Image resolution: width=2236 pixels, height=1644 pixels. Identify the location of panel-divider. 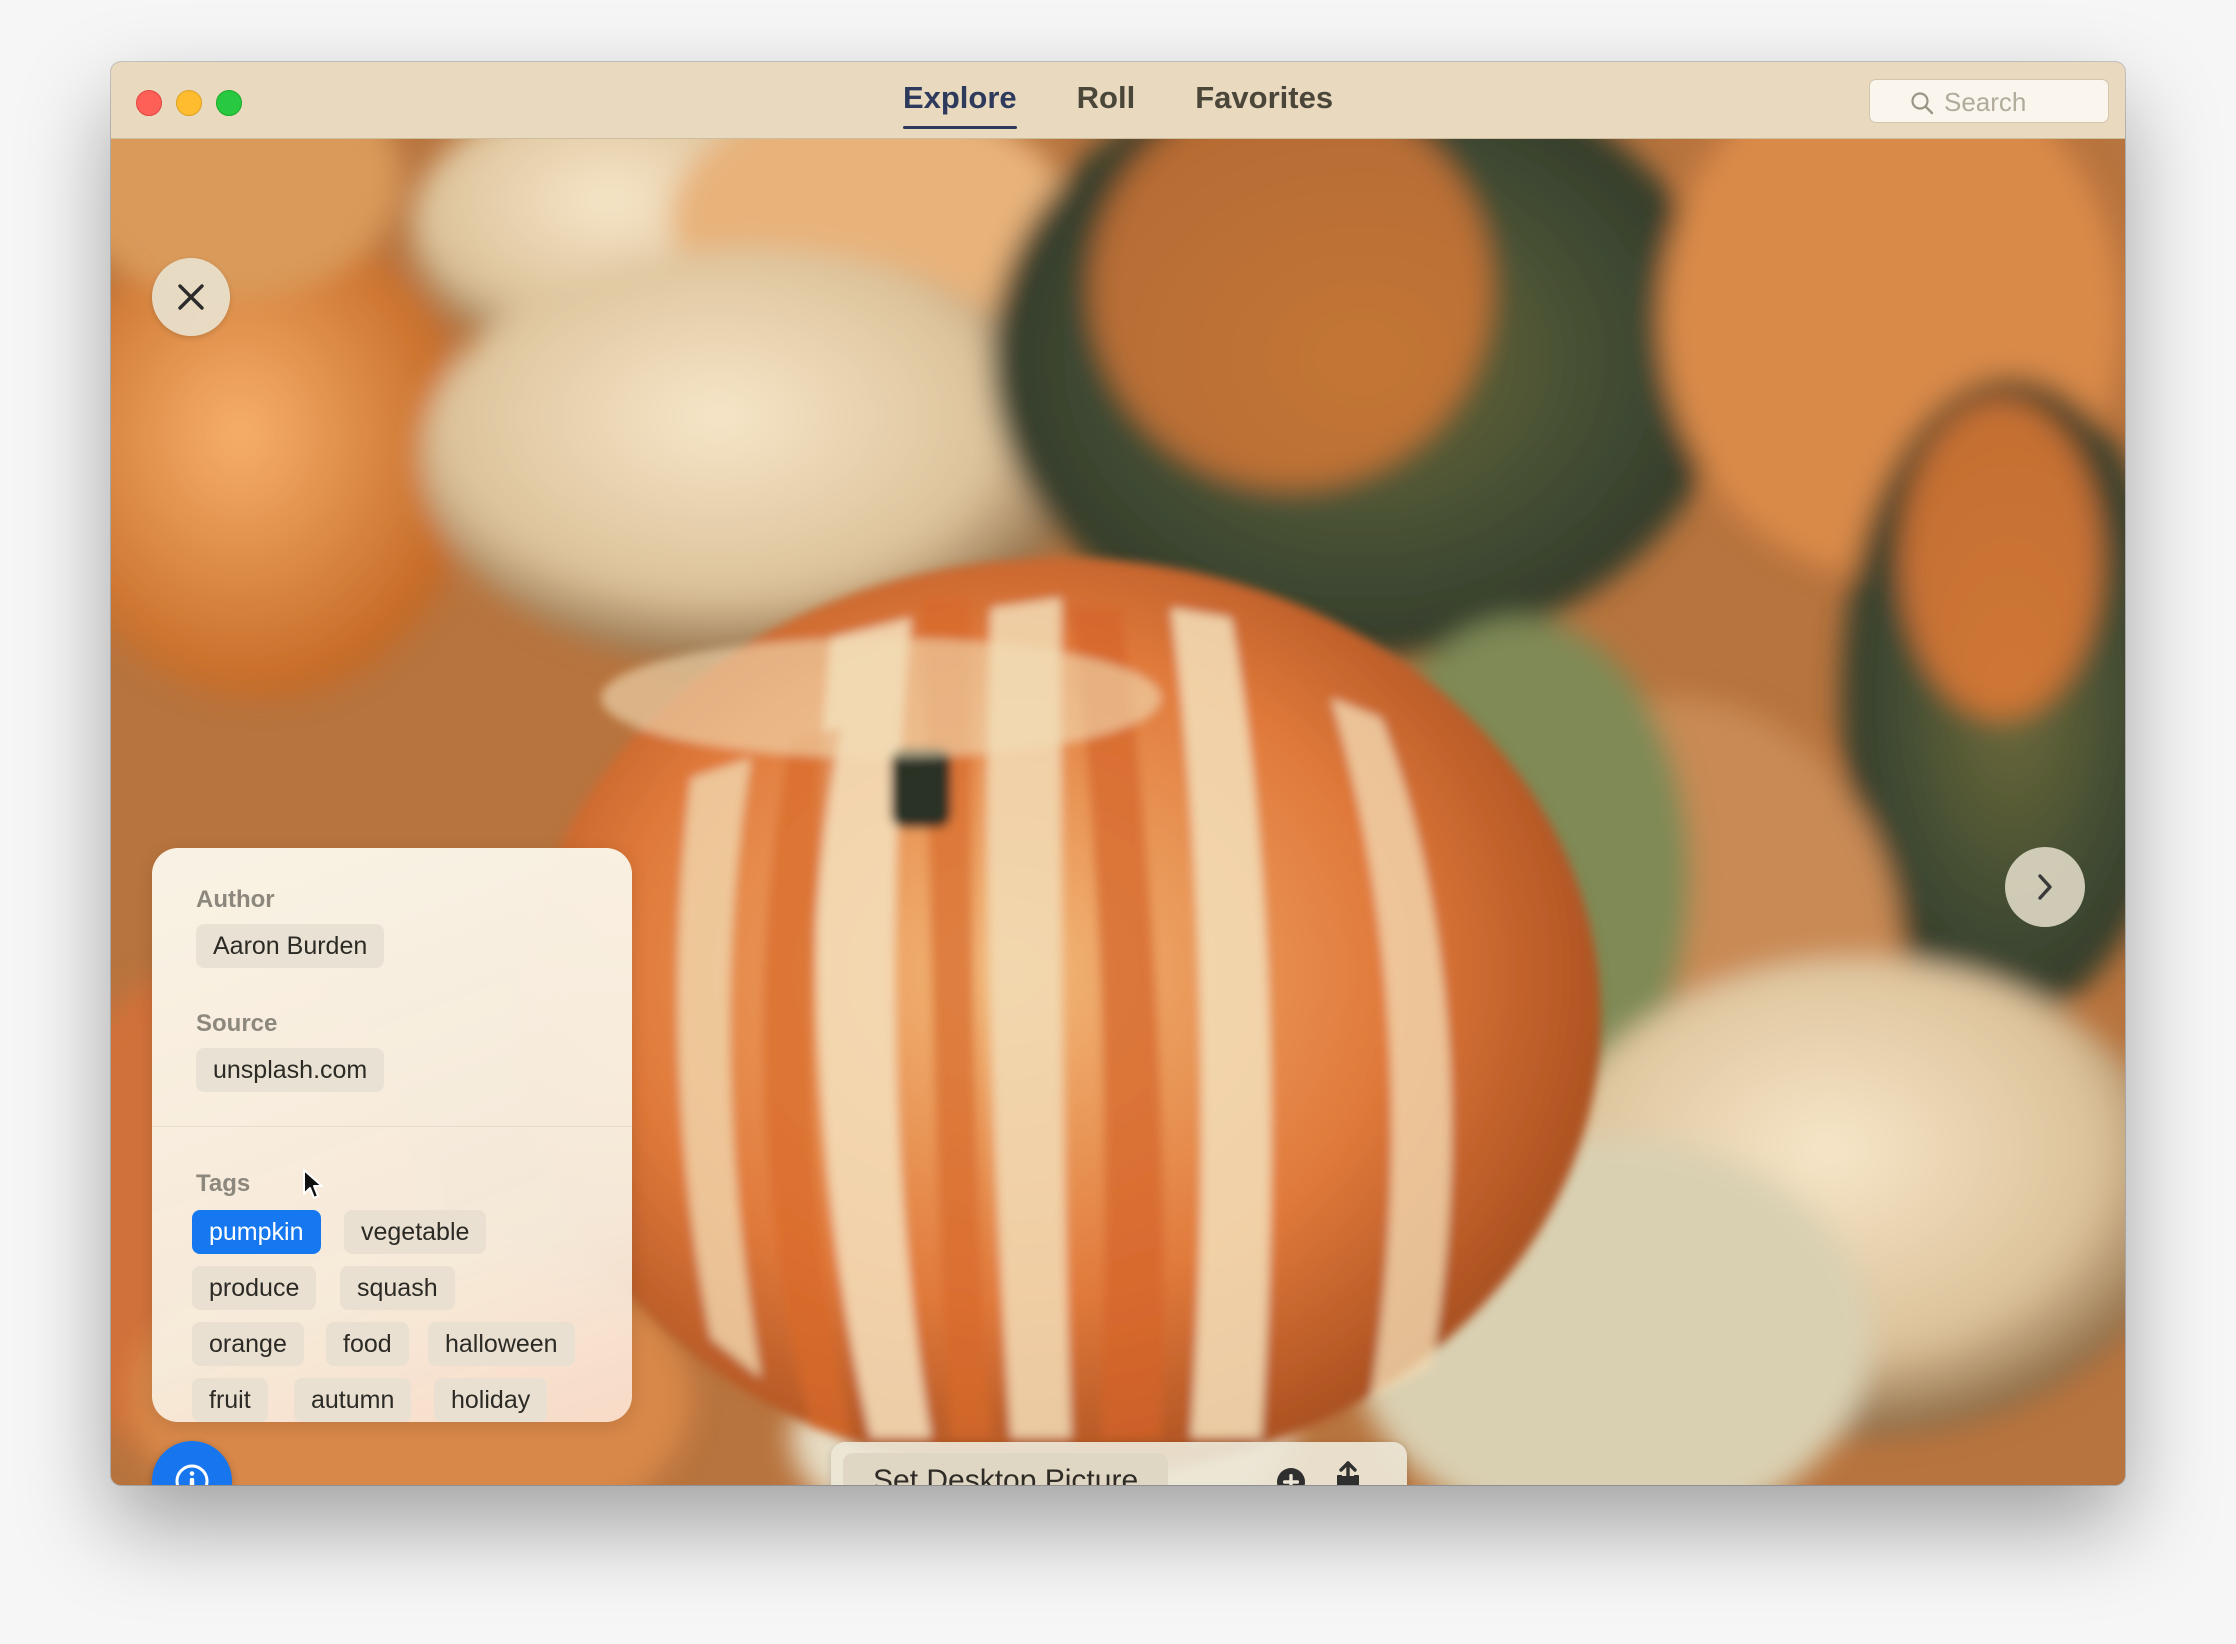
(392, 1126).